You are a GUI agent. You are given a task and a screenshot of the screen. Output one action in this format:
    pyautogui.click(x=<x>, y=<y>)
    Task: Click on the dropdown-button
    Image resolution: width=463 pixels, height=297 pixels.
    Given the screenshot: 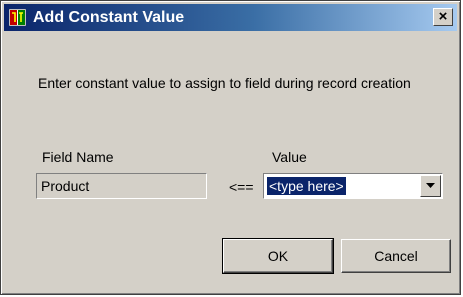 What is the action you would take?
    pyautogui.click(x=430, y=186)
    